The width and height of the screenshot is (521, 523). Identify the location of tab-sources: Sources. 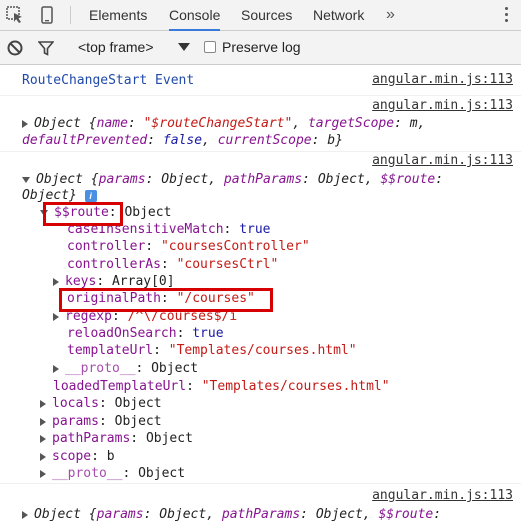
(266, 15).